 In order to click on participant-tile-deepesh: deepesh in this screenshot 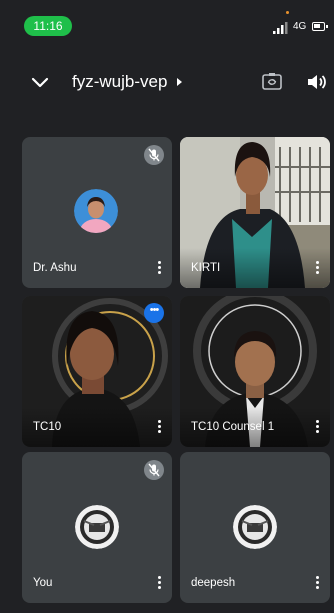, I will do `click(255, 527)`.